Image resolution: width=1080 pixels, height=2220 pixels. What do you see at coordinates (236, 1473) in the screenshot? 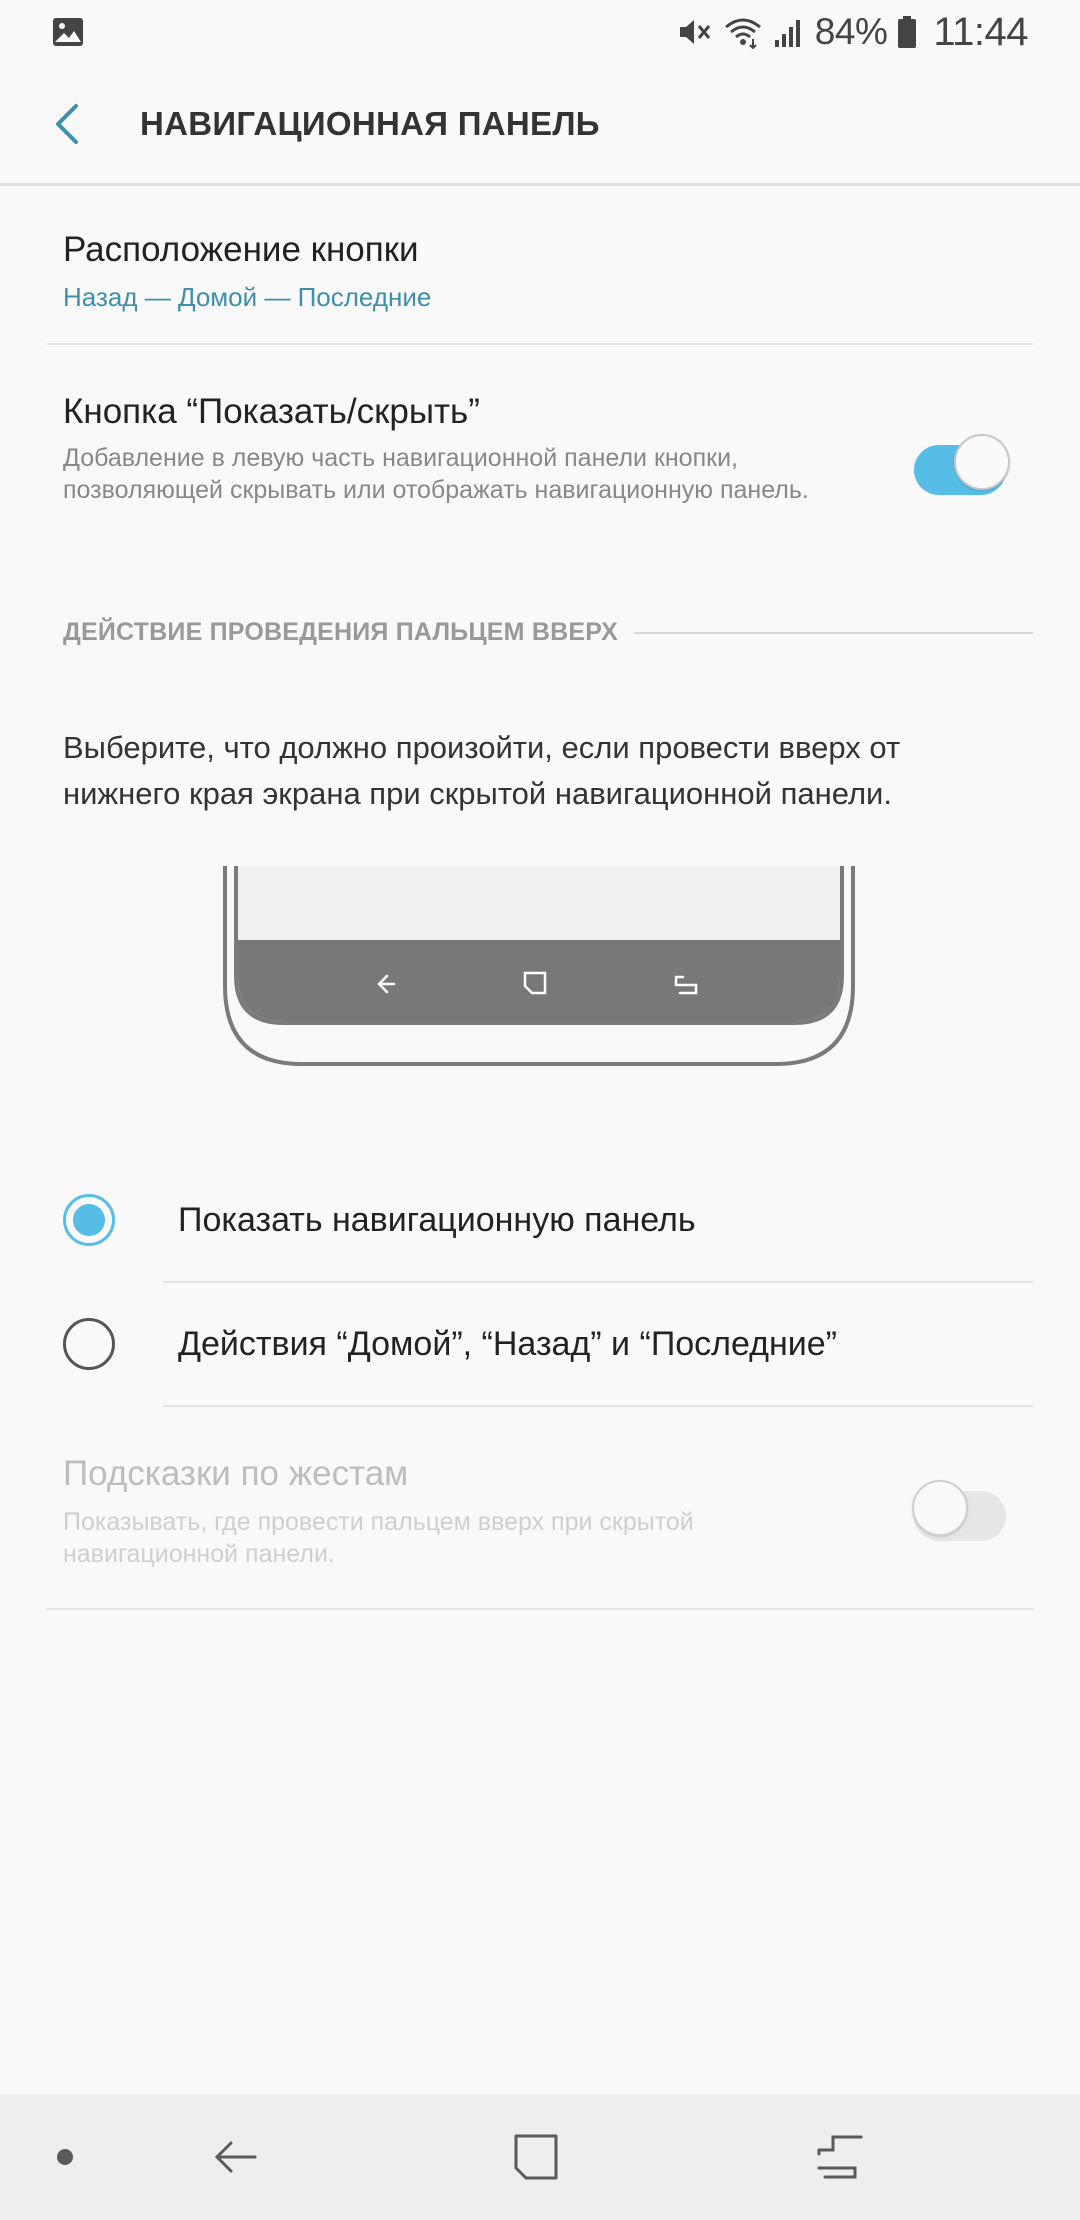
I see `gesture-hints-title: Подсказки по жестам` at bounding box center [236, 1473].